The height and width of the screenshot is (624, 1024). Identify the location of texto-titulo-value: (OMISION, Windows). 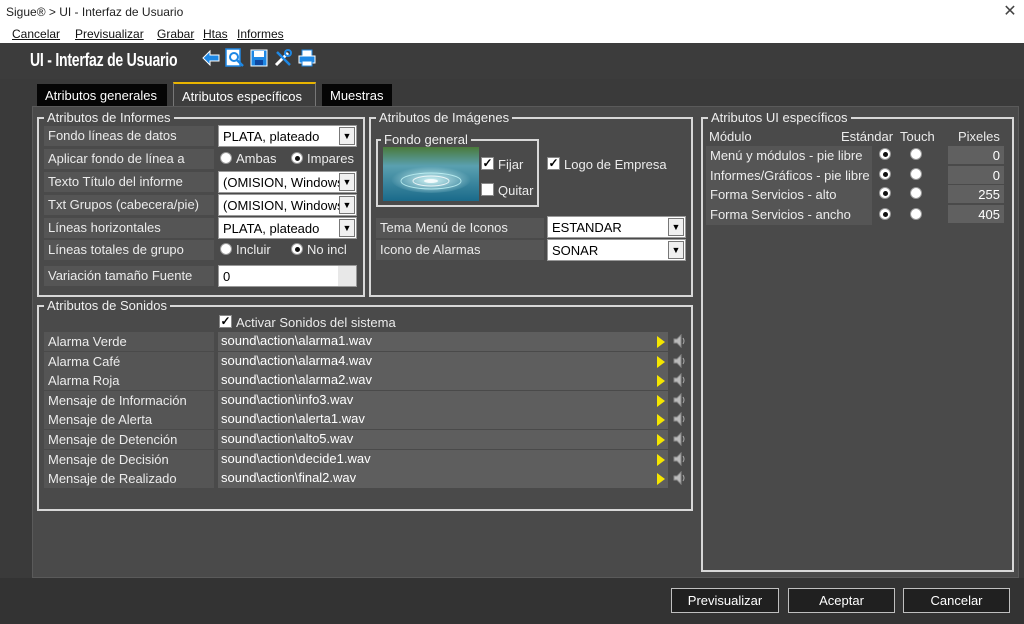
(285, 182).